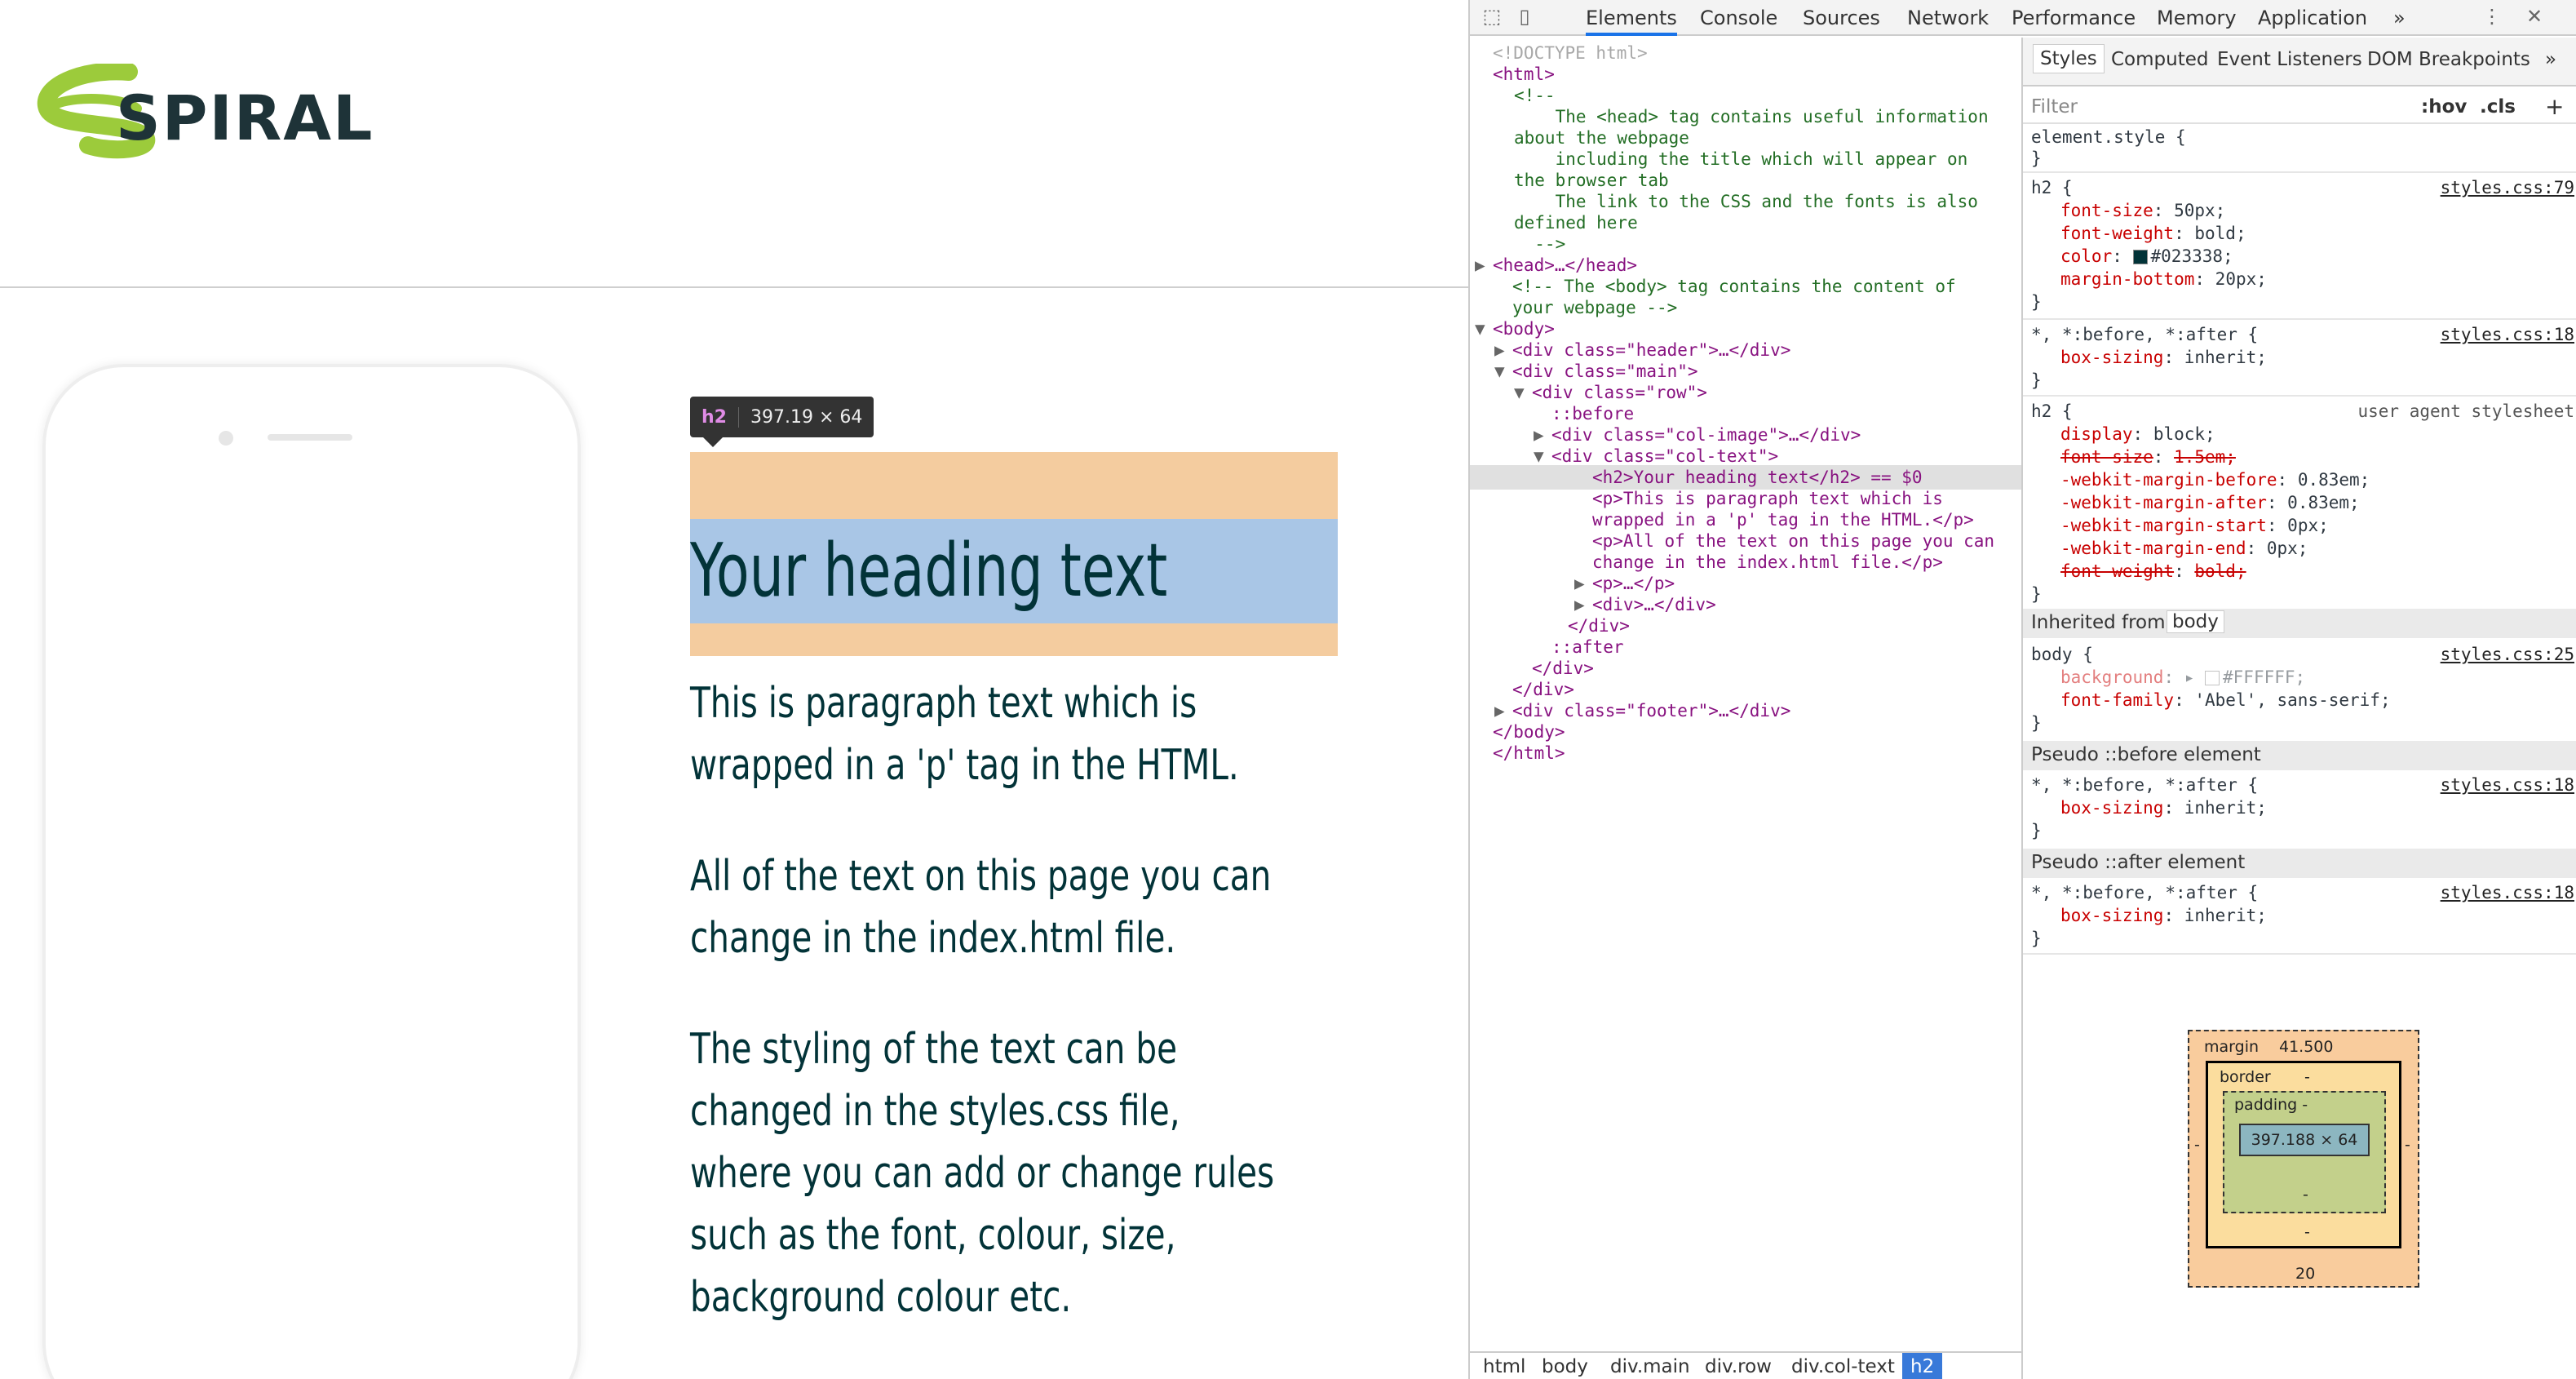 The image size is (2576, 1379). What do you see at coordinates (1587, 647) in the screenshot?
I see `dom-node-line: ::after` at bounding box center [1587, 647].